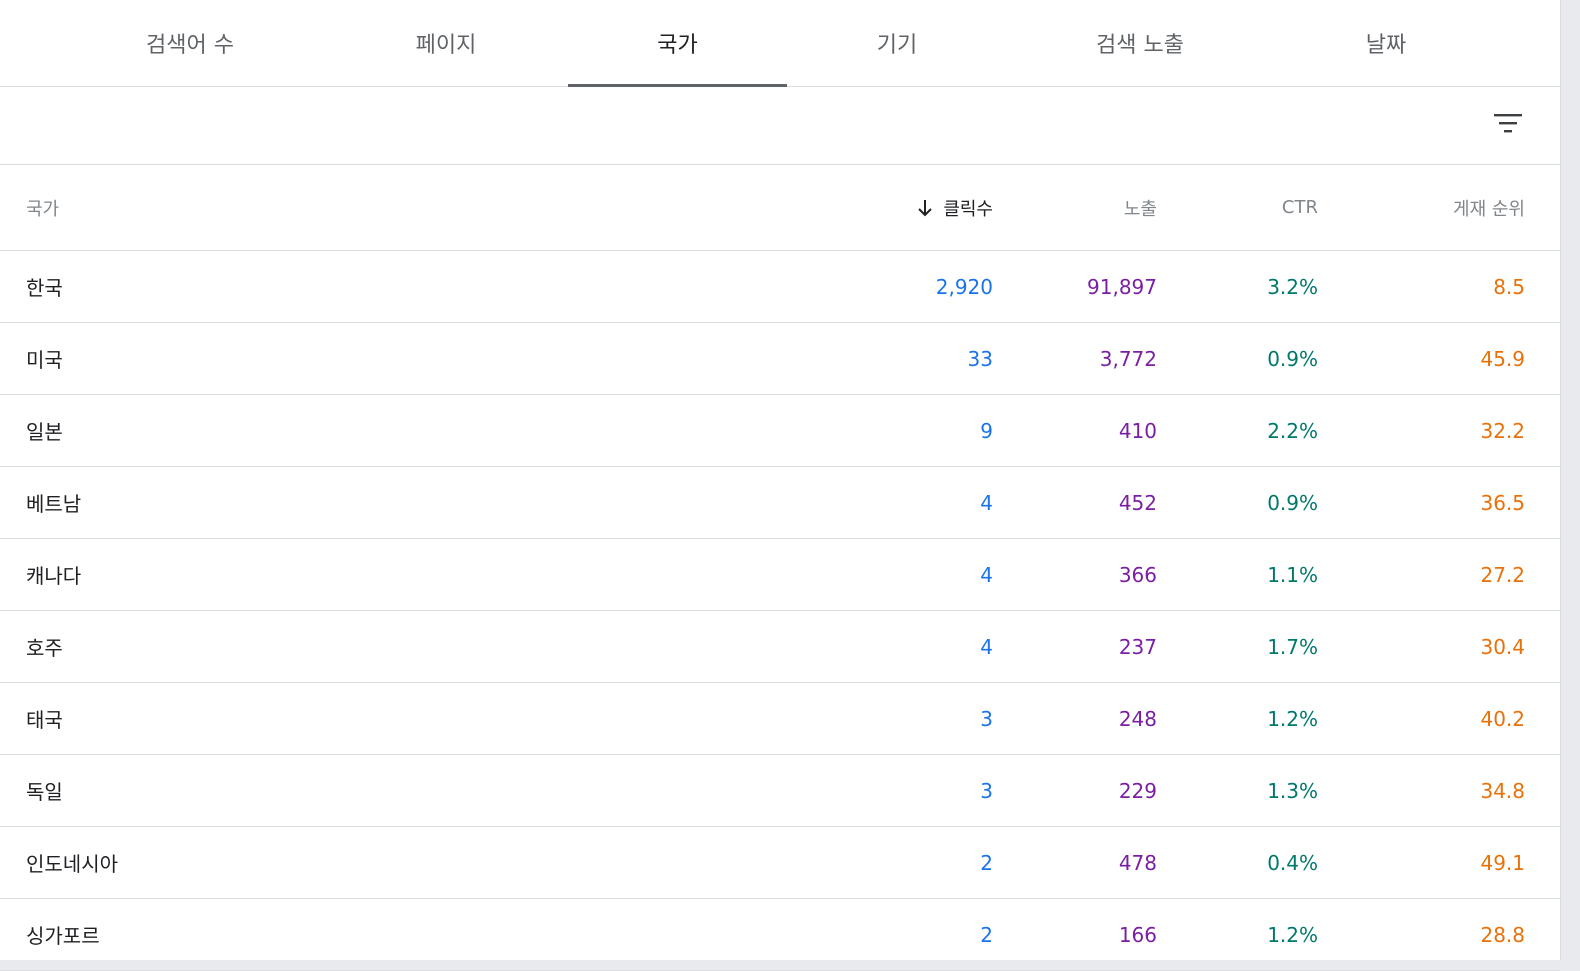 Image resolution: width=1580 pixels, height=971 pixels. Describe the element at coordinates (780, 287) in the screenshot. I see `table-row: 한국 2,920 91,897 3.2% 8.5` at that location.